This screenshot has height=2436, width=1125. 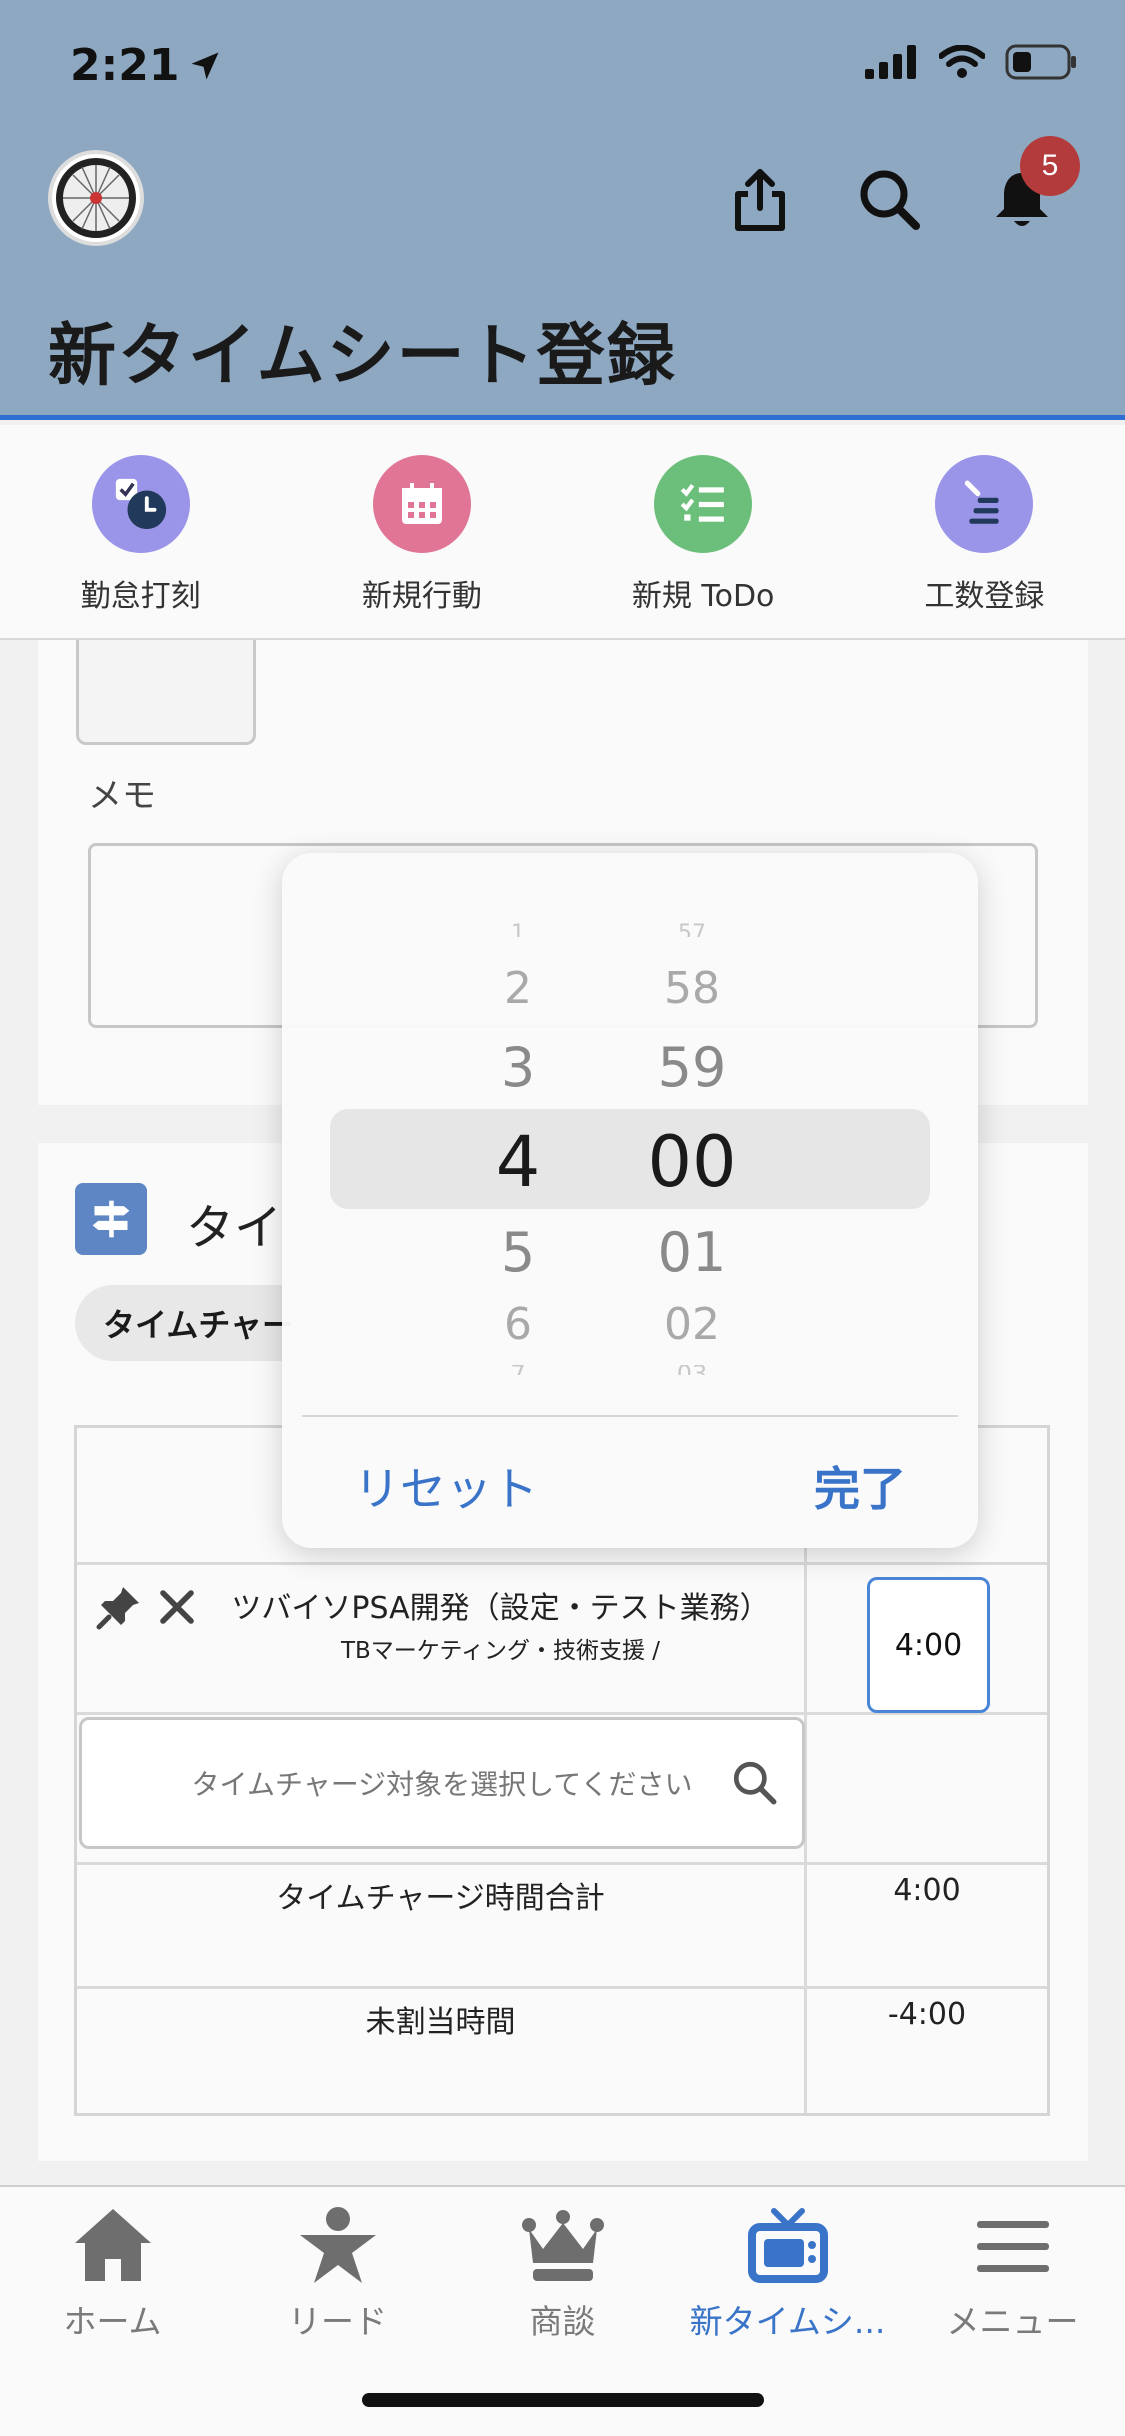 What do you see at coordinates (234, 1228) in the screenshot?
I see `section-title: タイ` at bounding box center [234, 1228].